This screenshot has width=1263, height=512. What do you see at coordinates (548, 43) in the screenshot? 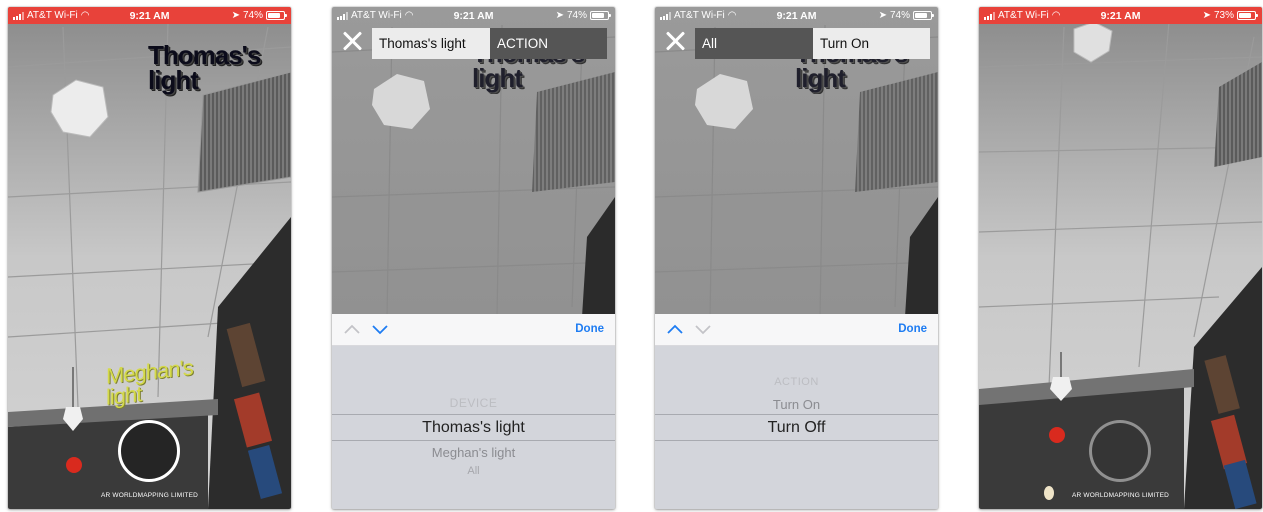
I see `action-field: ACTION` at bounding box center [548, 43].